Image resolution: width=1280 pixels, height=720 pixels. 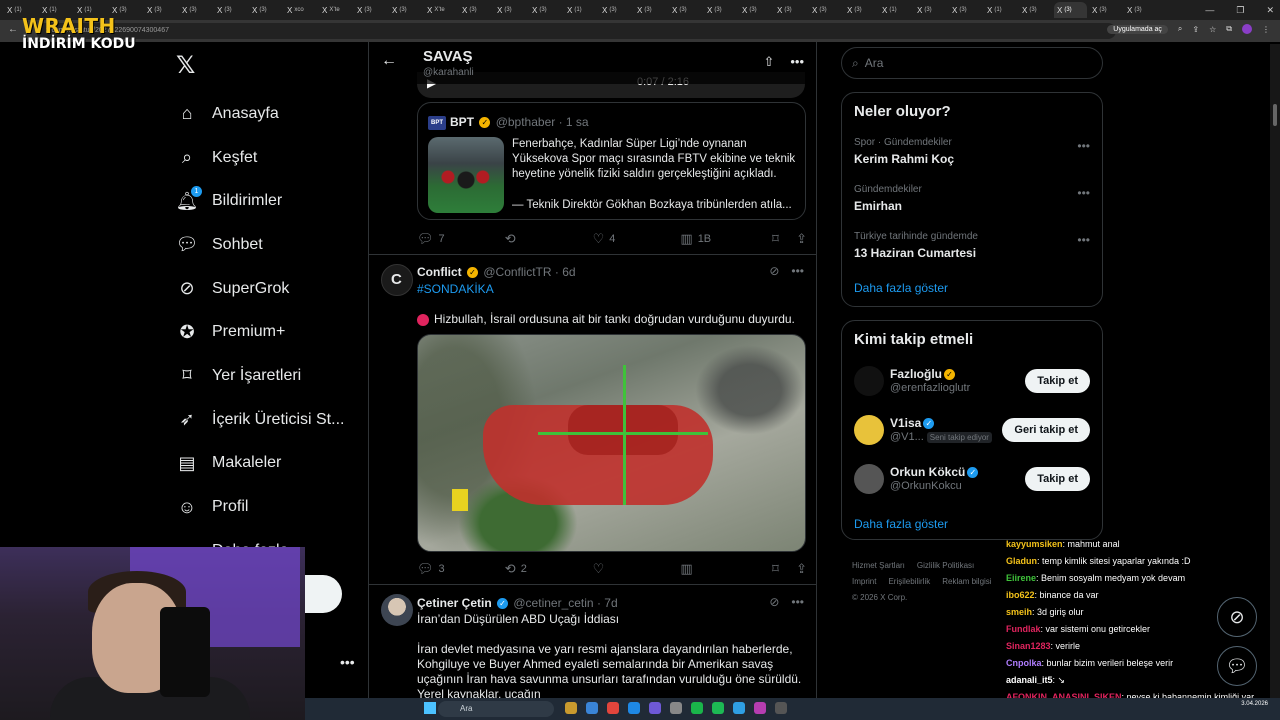 What do you see at coordinates (549, 569) in the screenshot?
I see `repost-button: ⟲ 2` at bounding box center [549, 569].